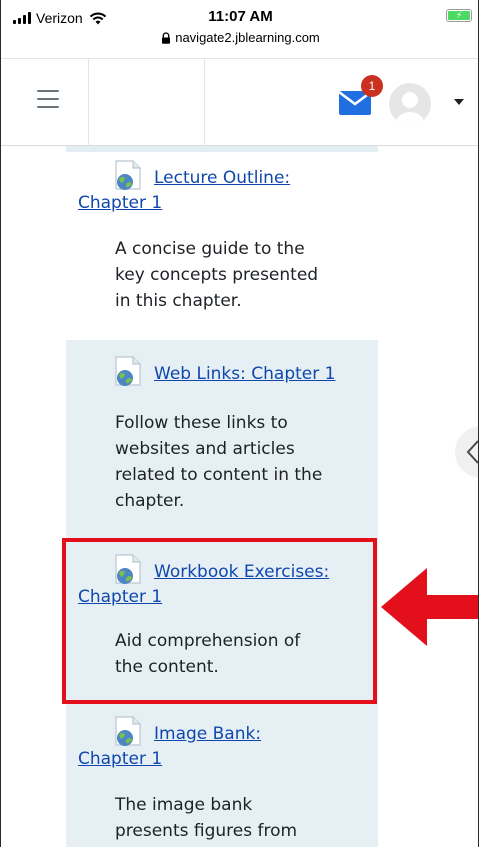 The image size is (479, 847). What do you see at coordinates (239, 102) in the screenshot?
I see `site-navbar: 1` at bounding box center [239, 102].